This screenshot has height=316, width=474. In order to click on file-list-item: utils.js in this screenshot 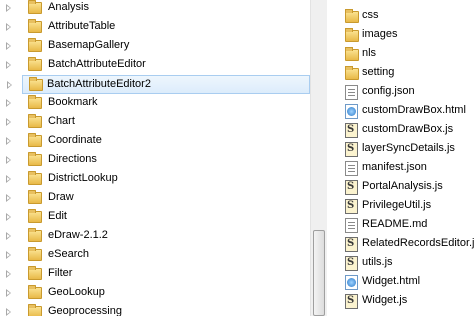, I will do `click(400, 263)`.